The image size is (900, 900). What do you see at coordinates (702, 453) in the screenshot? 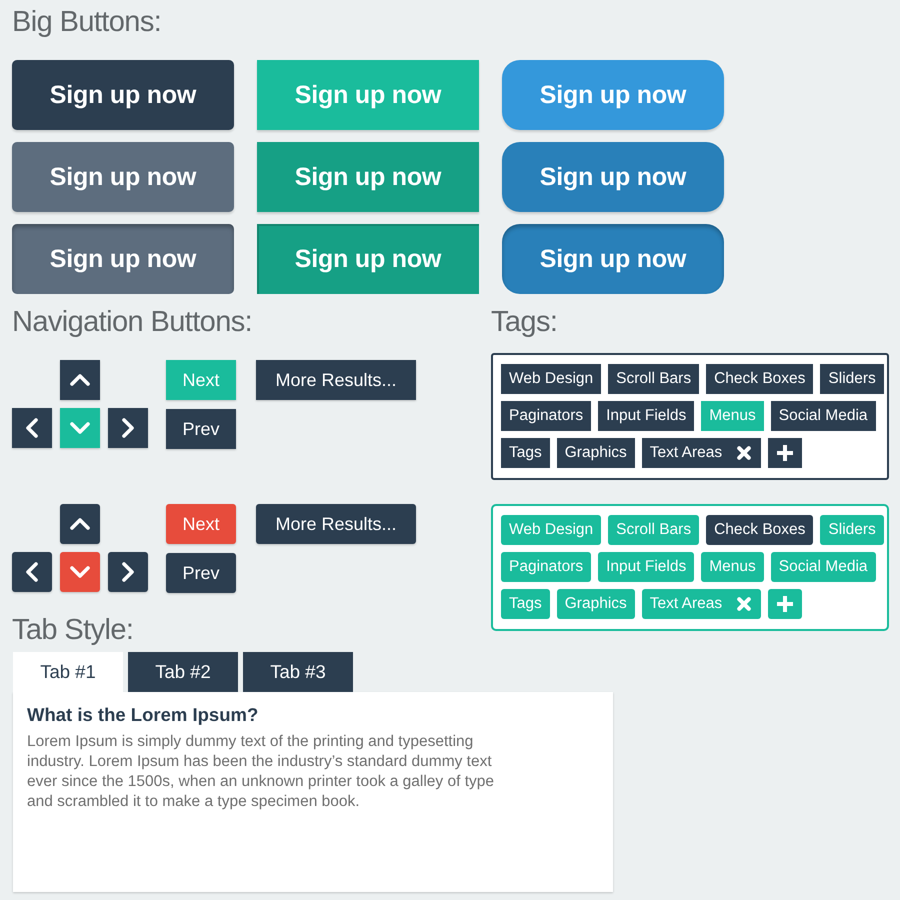
I see `tag: Text Areas` at bounding box center [702, 453].